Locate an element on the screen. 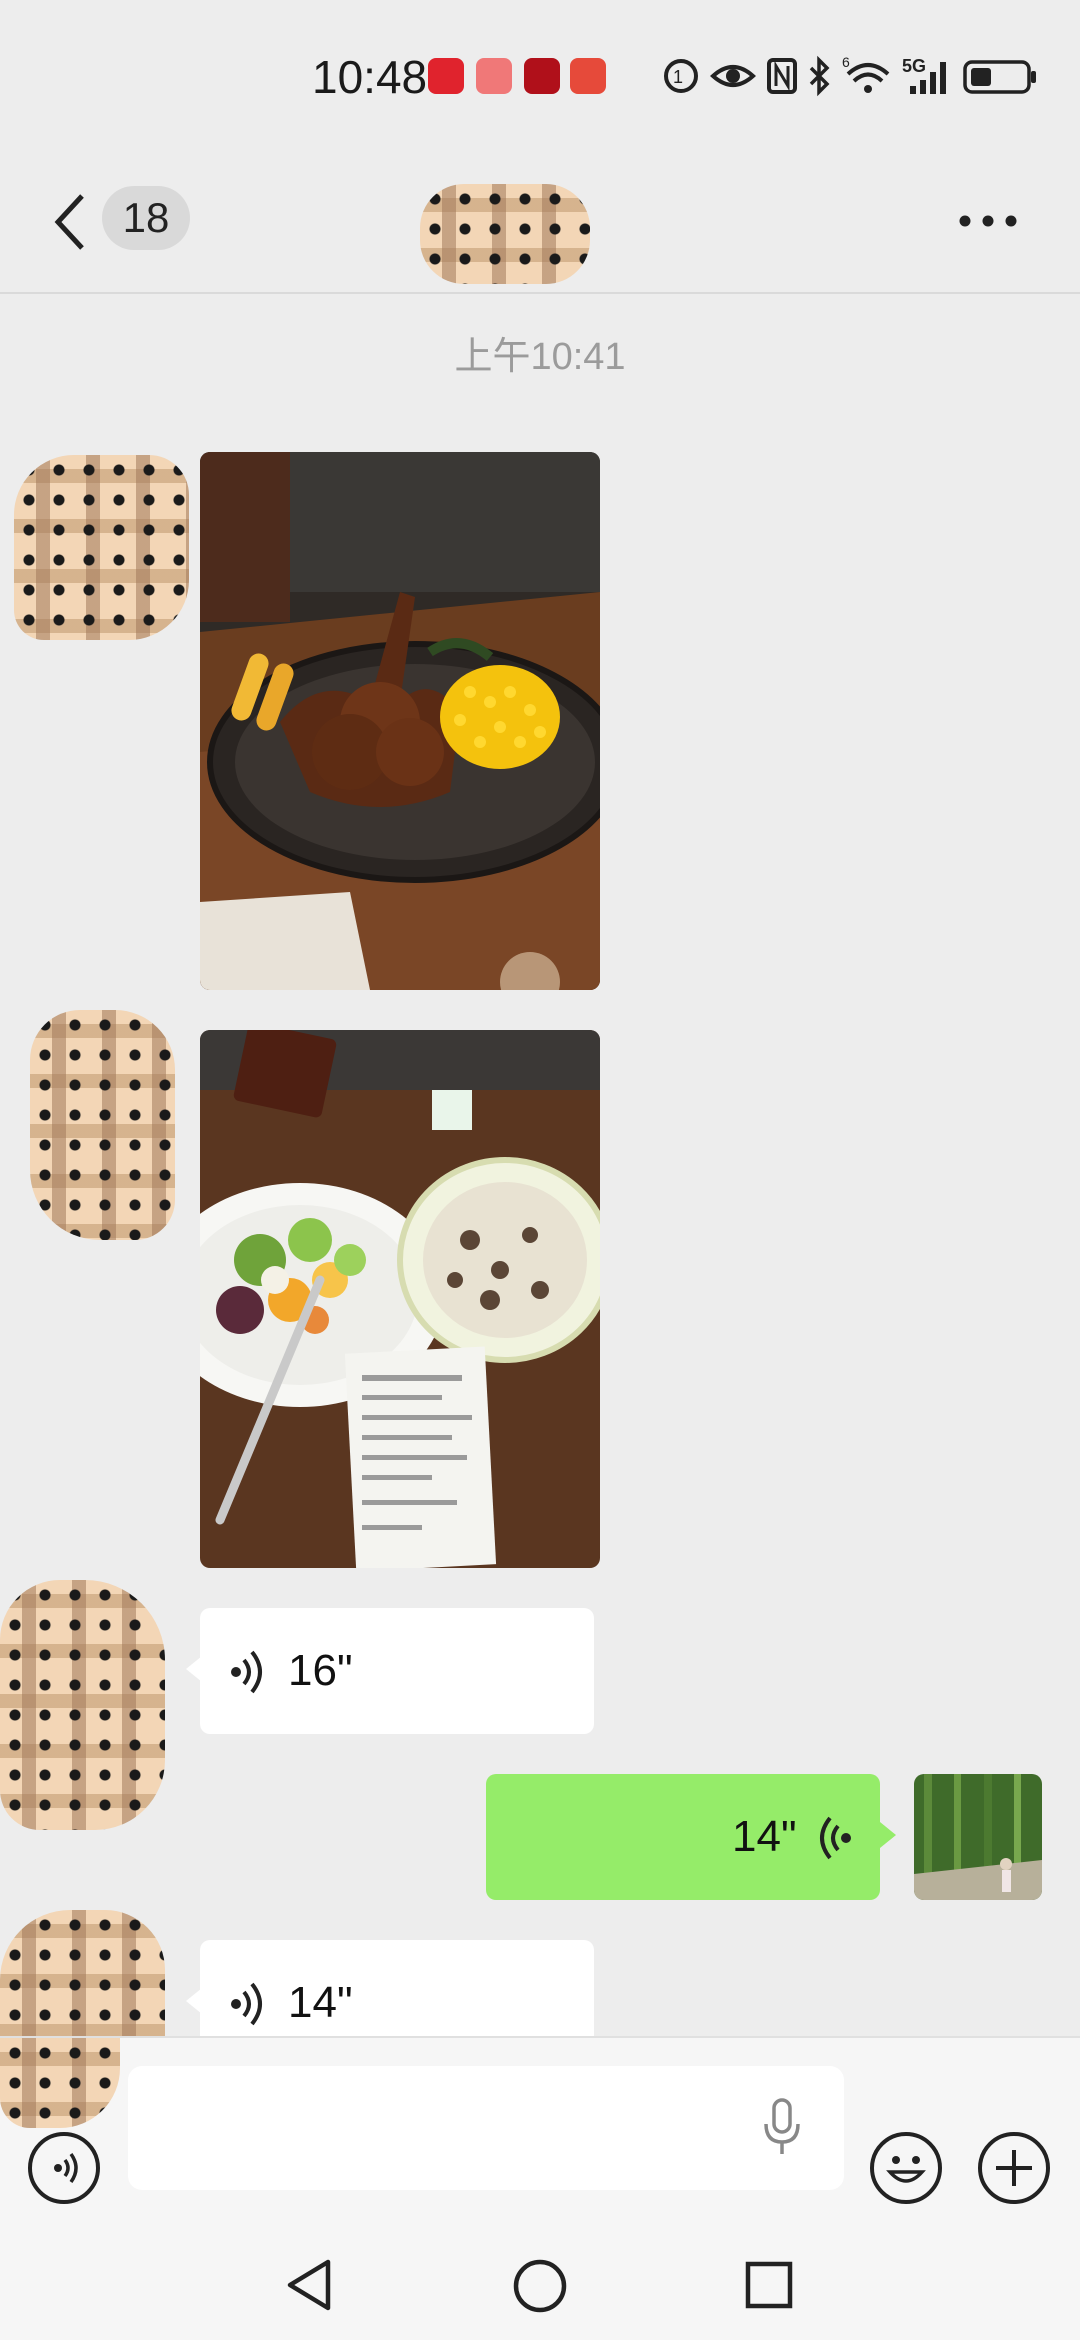 The width and height of the screenshot is (1080, 2340). bamboo-avatar-image is located at coordinates (978, 1837).